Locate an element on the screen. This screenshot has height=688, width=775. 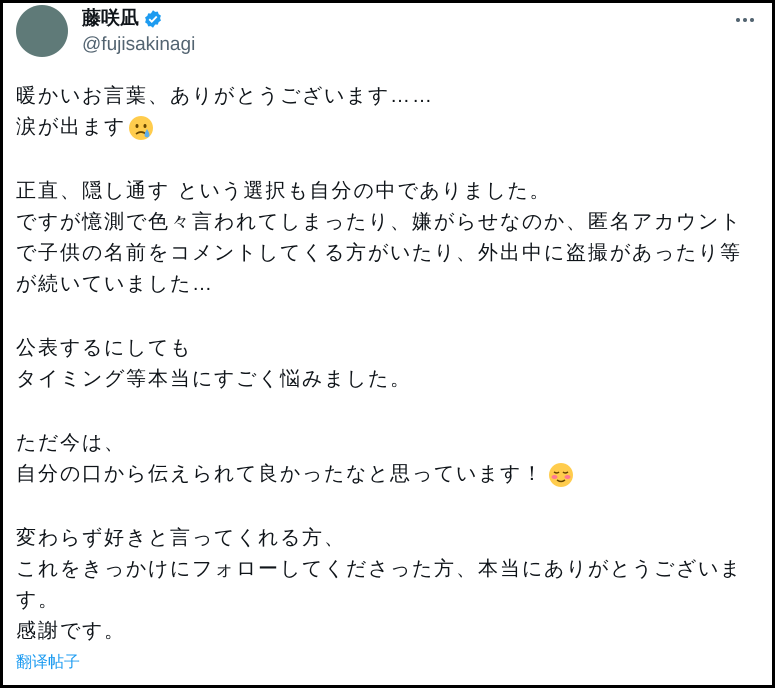
post-text-line: す。 is located at coordinates (38, 600).